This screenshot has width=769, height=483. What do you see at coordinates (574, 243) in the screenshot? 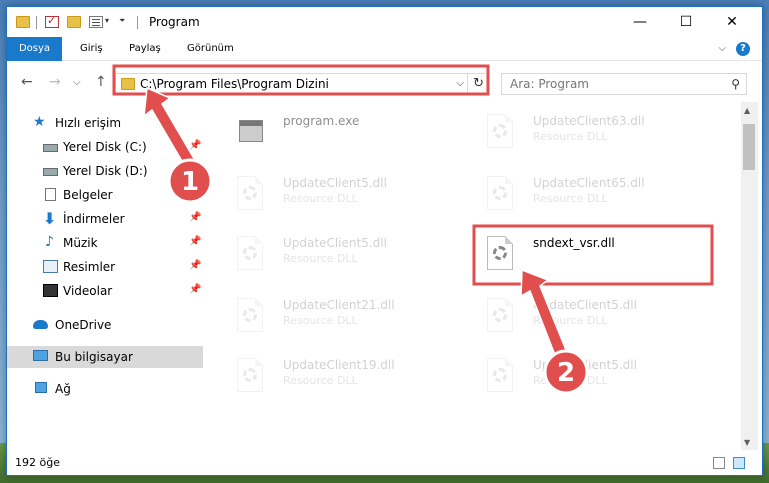
I see `file-name: sndext_vsr.dll` at bounding box center [574, 243].